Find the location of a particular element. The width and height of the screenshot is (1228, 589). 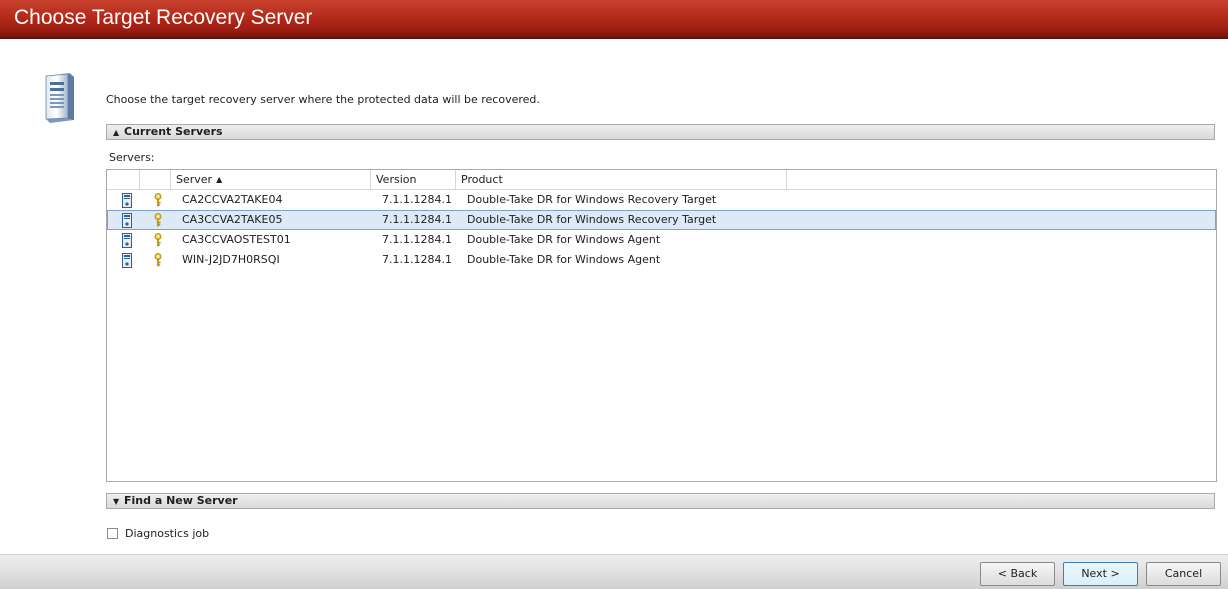

current-servers-header: ▲ Current Servers is located at coordinates (660, 132).